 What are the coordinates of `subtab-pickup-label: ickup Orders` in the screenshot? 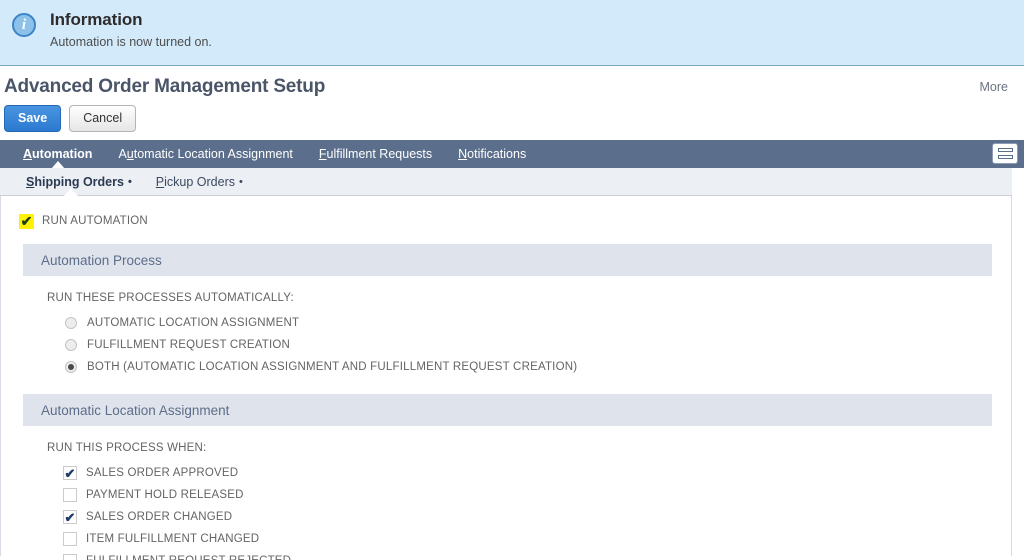 It's located at (199, 181).